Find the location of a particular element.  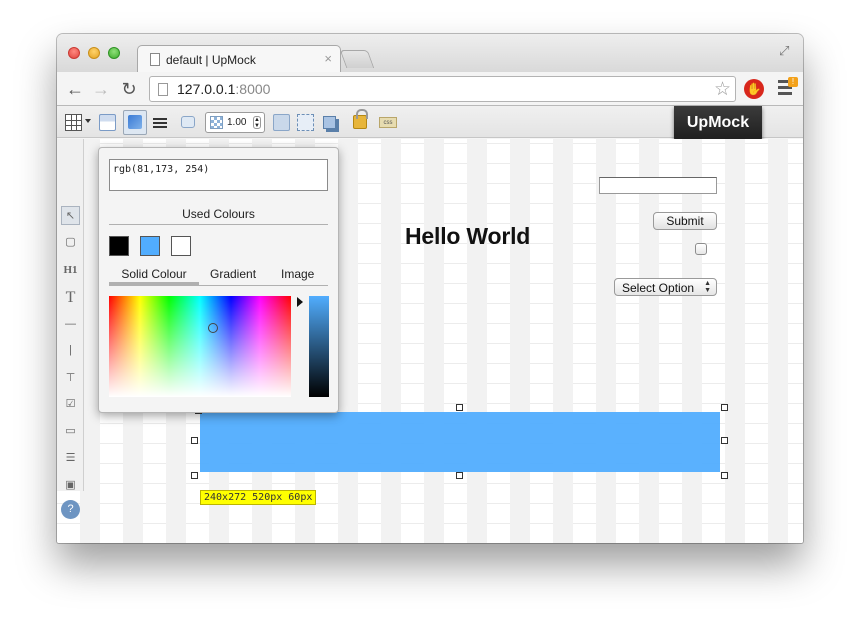

hello-world-heading: Hello World is located at coordinates (467, 236).